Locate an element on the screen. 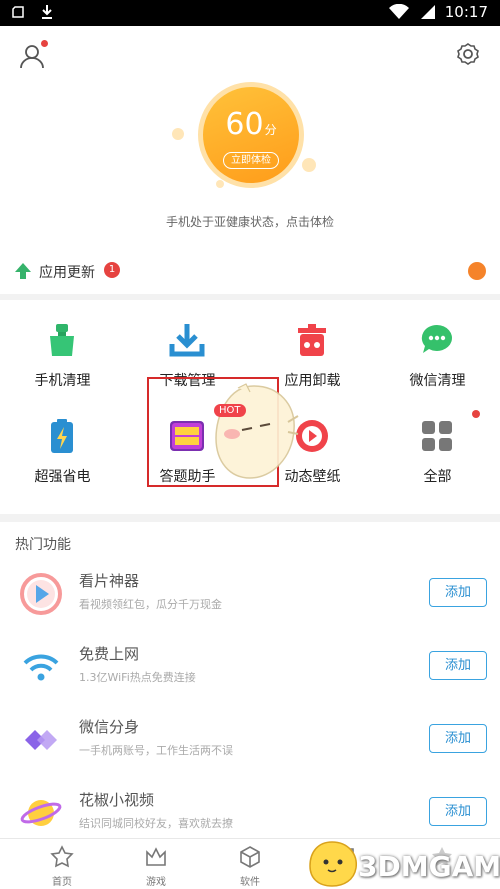 The width and height of the screenshot is (500, 889). tool-phone-clean: 手机清理 is located at coordinates (62, 348).